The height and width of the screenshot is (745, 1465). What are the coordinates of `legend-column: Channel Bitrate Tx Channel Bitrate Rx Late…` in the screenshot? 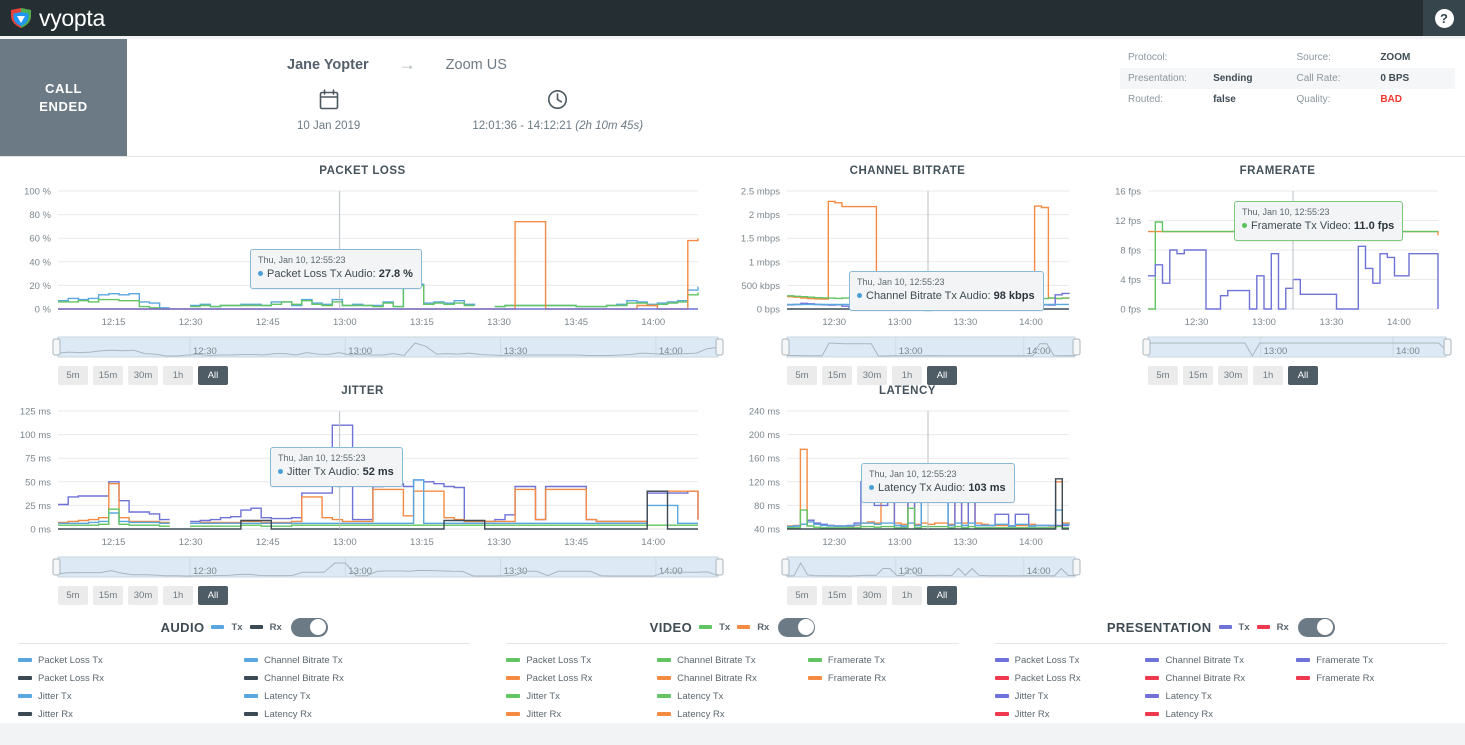 It's located at (357, 687).